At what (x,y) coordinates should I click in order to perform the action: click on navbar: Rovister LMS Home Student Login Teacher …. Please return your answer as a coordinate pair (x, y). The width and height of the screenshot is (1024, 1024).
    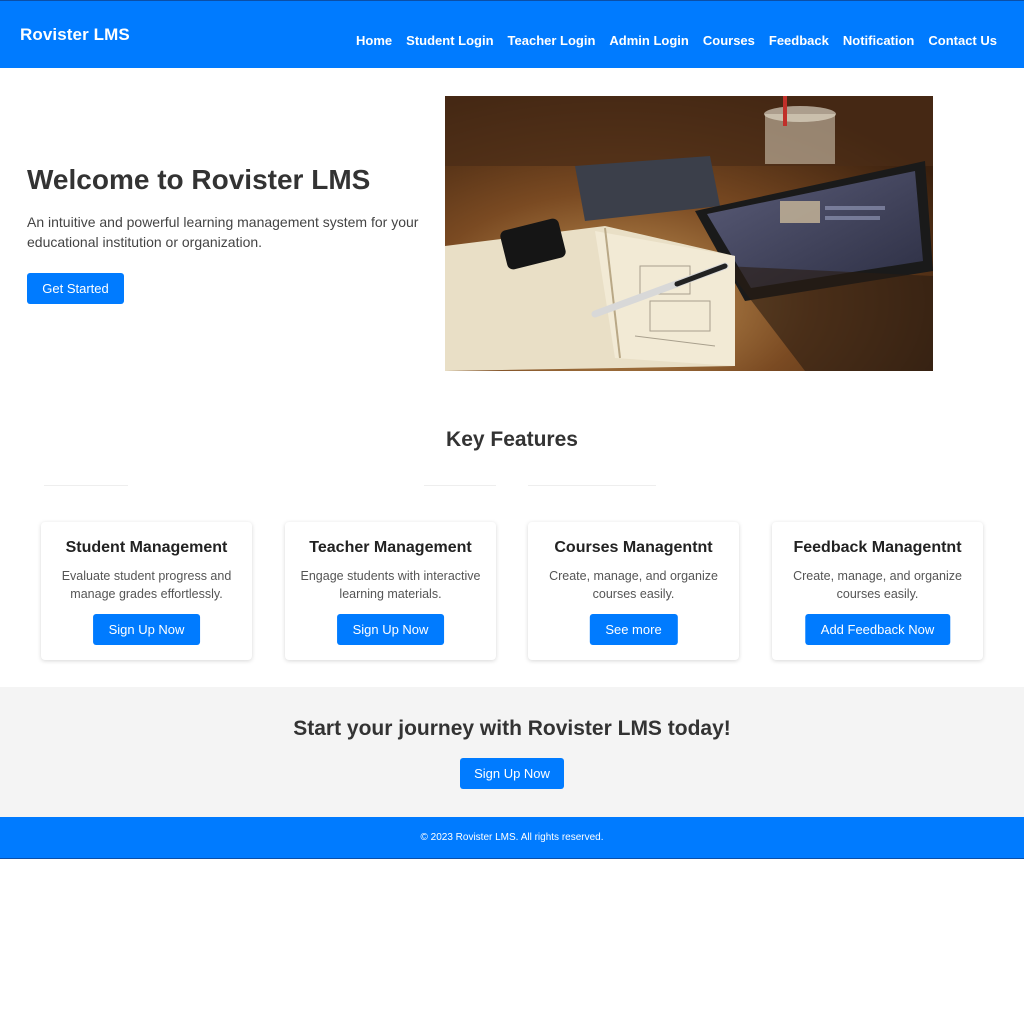
    Looking at the image, I should click on (512, 34).